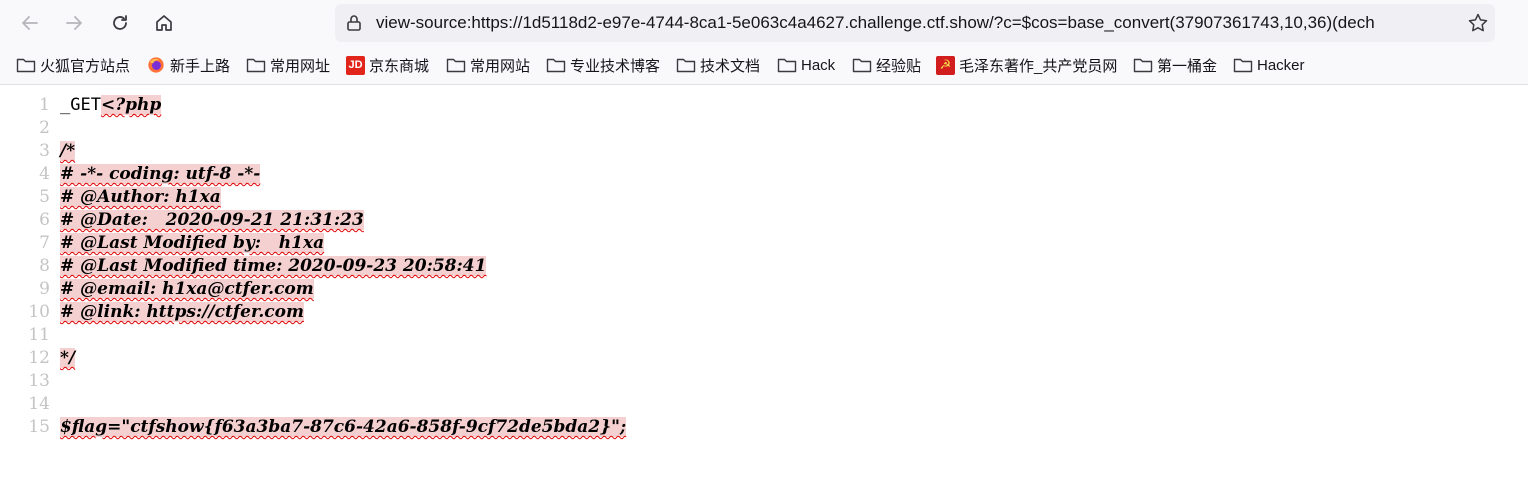 This screenshot has width=1528, height=478. What do you see at coordinates (764, 105) in the screenshot?
I see `source-line: 1 _GET<?php` at bounding box center [764, 105].